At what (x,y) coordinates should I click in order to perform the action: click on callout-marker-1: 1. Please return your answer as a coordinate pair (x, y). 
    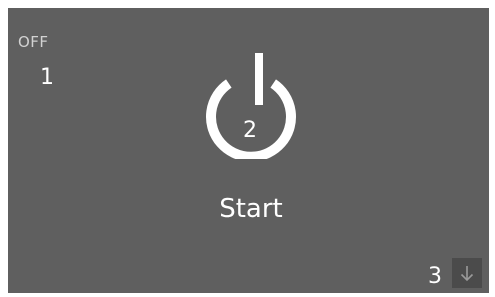
    Looking at the image, I should click on (47, 77).